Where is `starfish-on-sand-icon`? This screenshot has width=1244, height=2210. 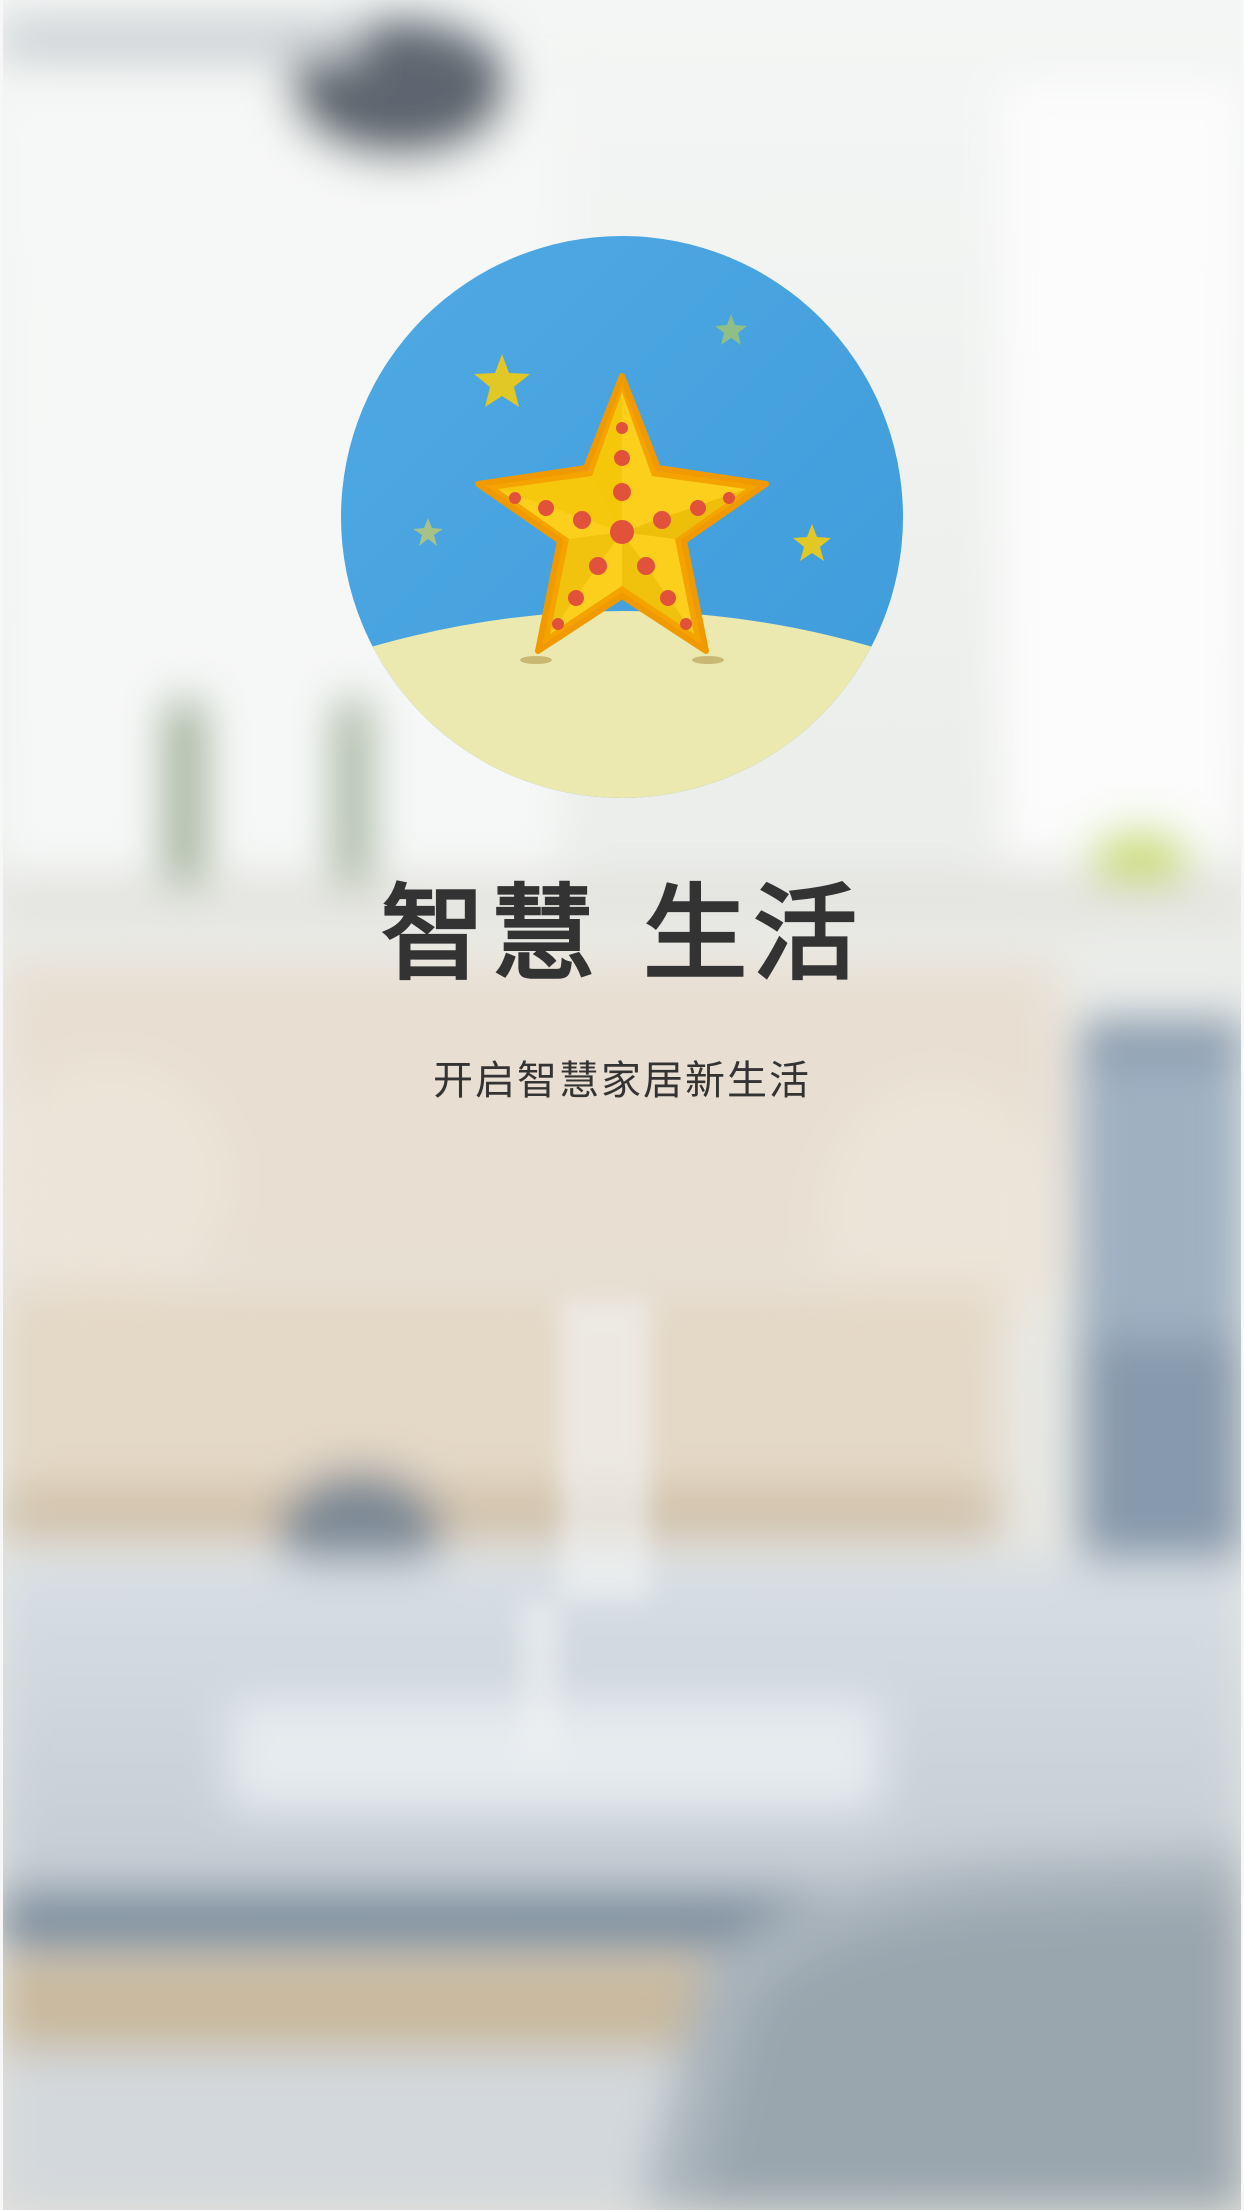 starfish-on-sand-icon is located at coordinates (622, 517).